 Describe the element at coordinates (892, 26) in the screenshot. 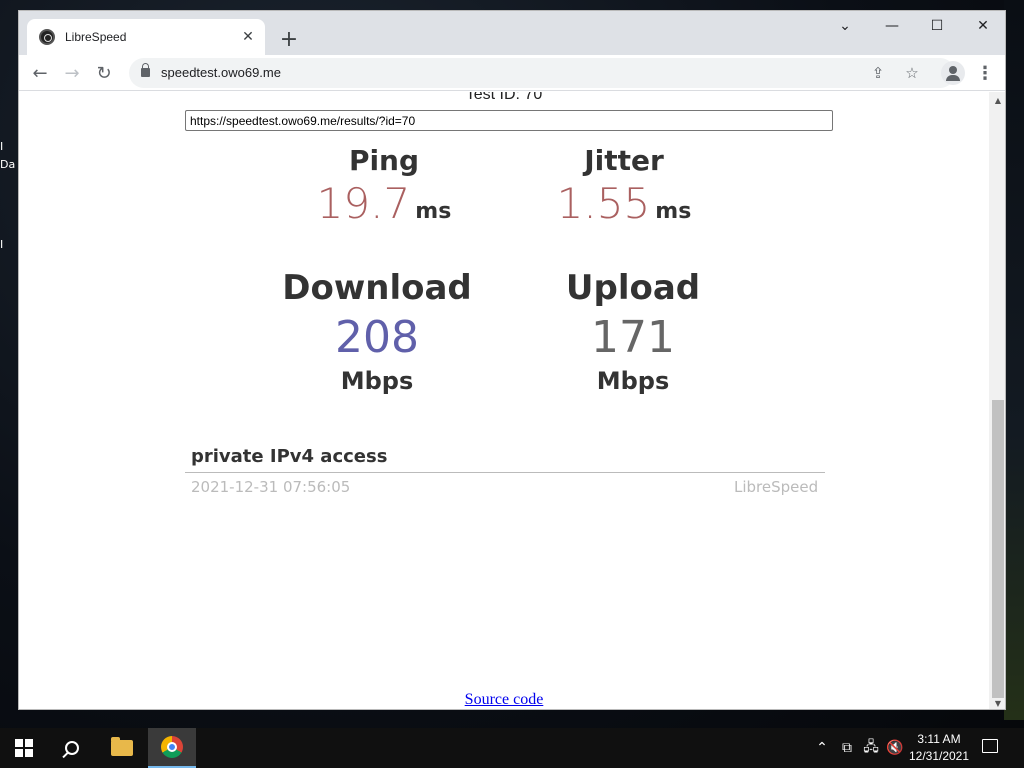

I see `minimize-button: —` at that location.